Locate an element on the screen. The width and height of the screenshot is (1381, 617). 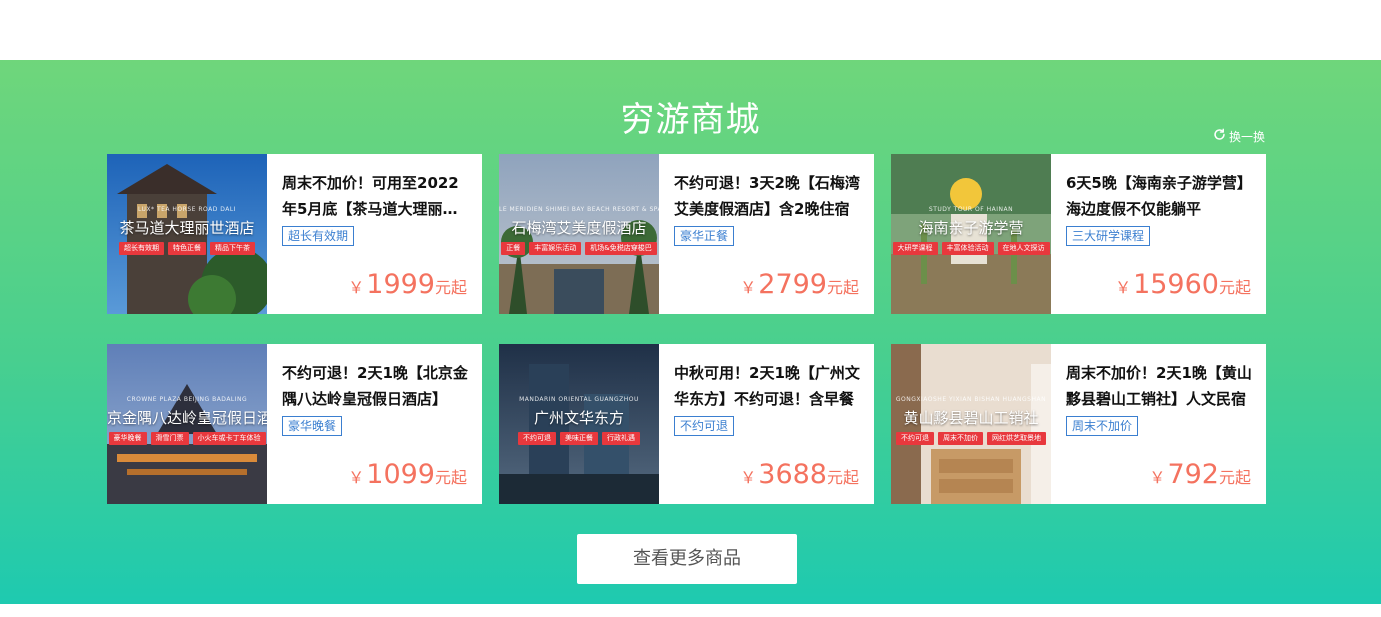
image-taglines: 正餐 丰富娱乐活动 机场&免税店穿梭巴 is located at coordinates (579, 248).